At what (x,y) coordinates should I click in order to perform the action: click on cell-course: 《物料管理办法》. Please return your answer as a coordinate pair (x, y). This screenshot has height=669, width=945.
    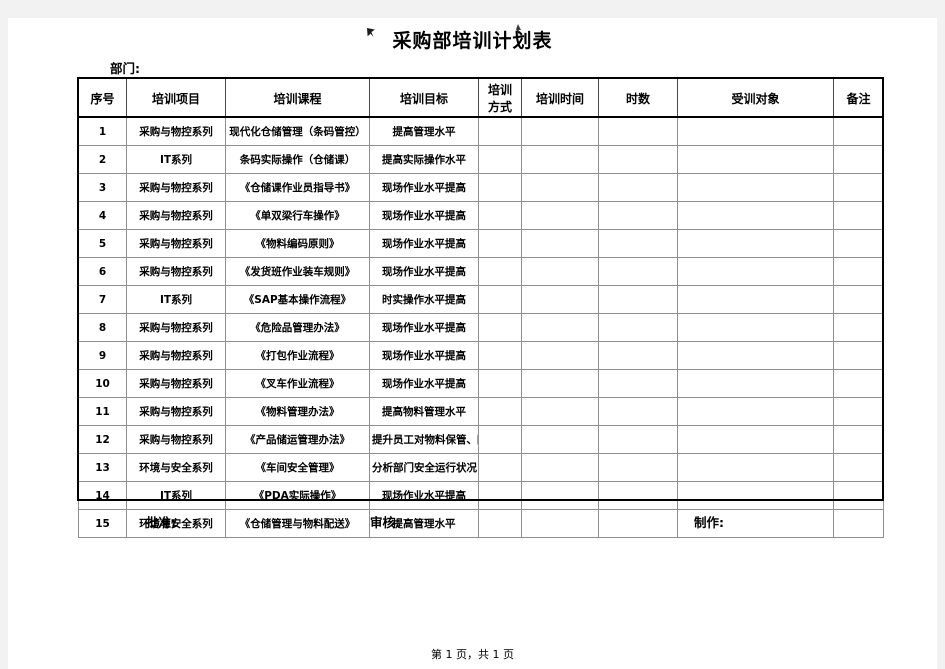
    Looking at the image, I should click on (297, 411).